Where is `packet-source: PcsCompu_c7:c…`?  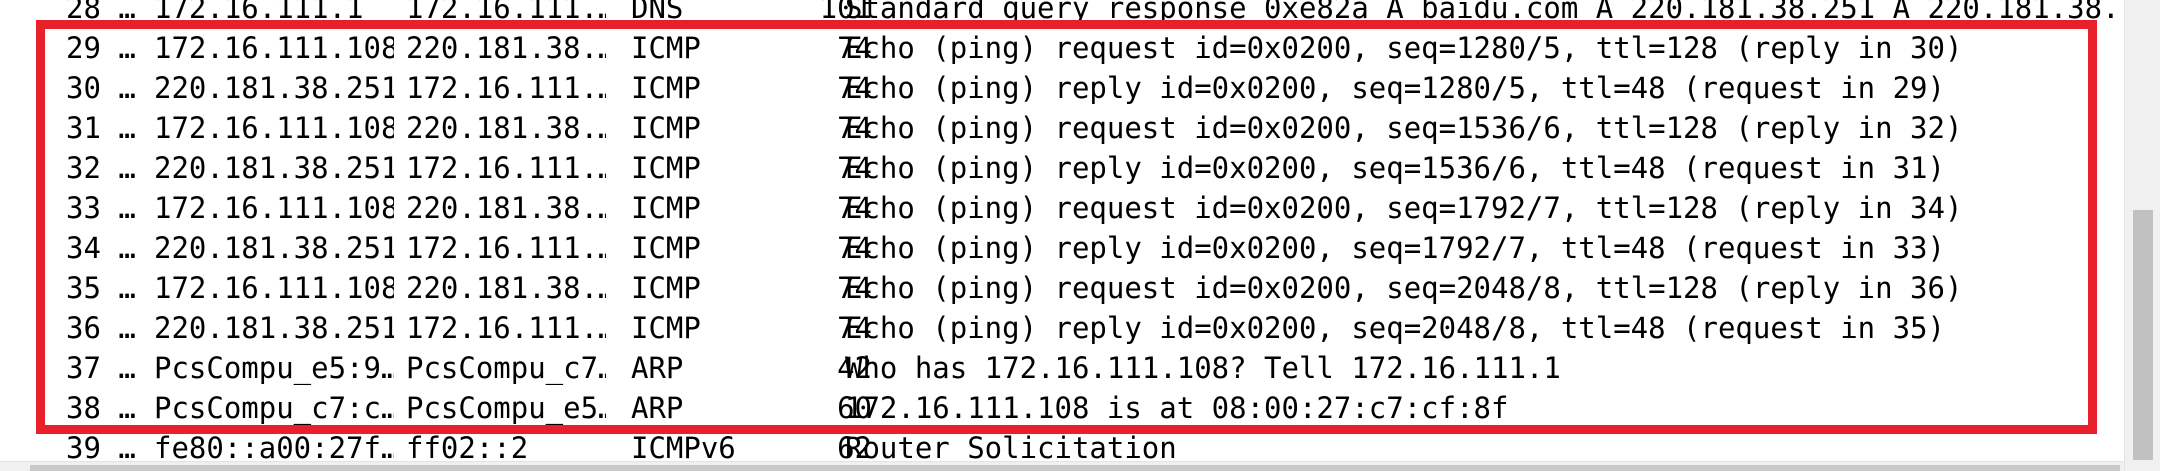 packet-source: PcsCompu_c7:c… is located at coordinates (274, 408).